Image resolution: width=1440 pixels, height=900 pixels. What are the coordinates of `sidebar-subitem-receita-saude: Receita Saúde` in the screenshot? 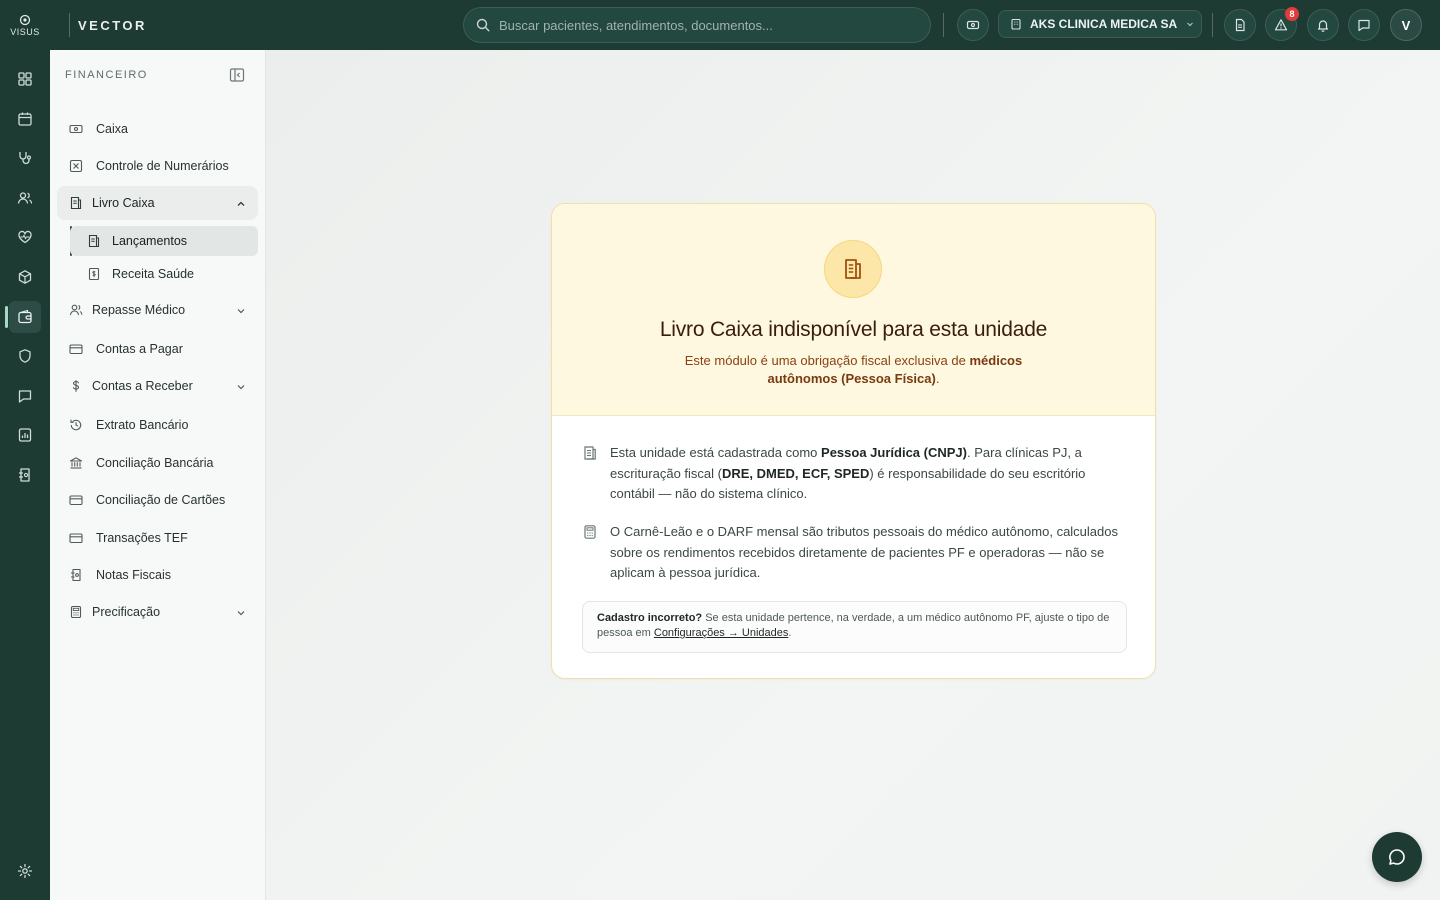 It's located at (164, 274).